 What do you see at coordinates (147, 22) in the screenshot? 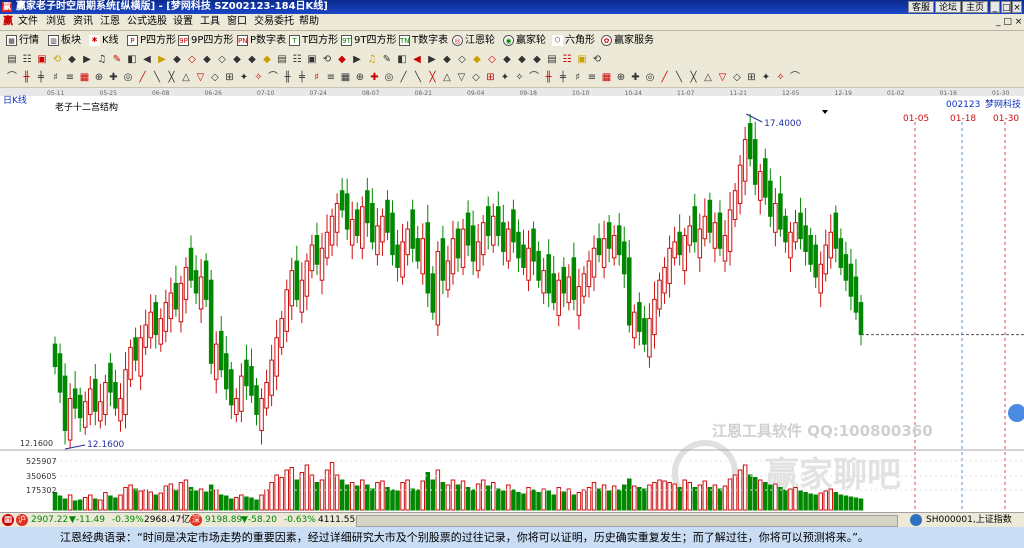
I see `menu-formula-screen: 公式选股` at bounding box center [147, 22].